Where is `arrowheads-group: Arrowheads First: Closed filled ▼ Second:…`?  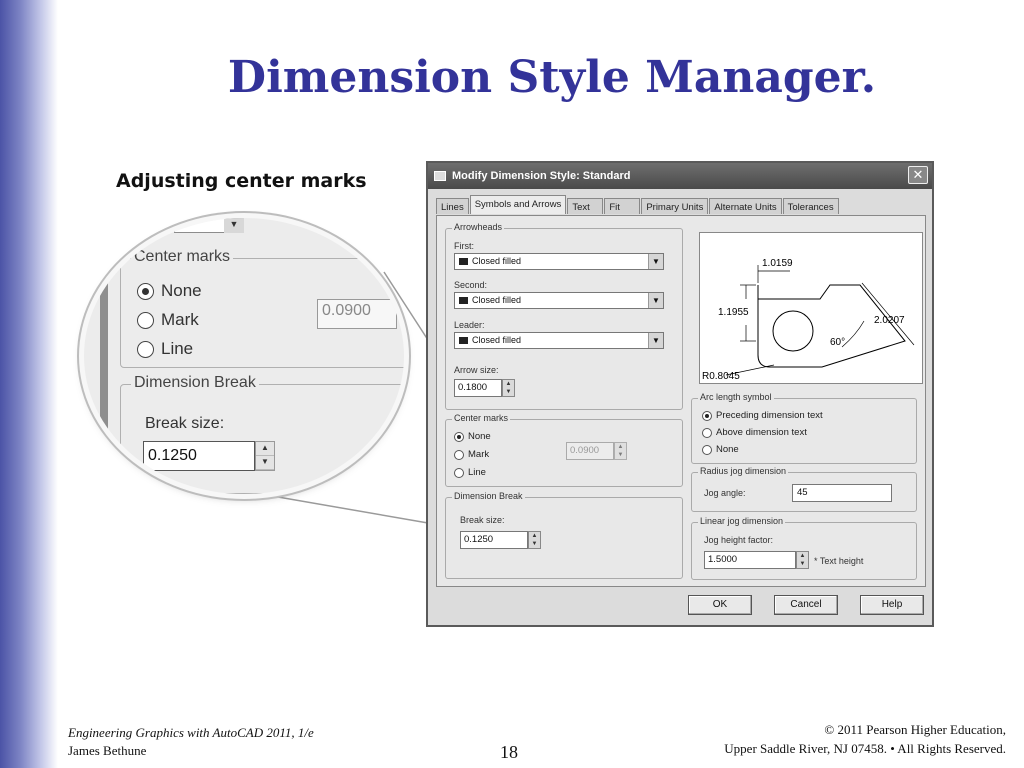 arrowheads-group: Arrowheads First: Closed filled ▼ Second:… is located at coordinates (564, 316).